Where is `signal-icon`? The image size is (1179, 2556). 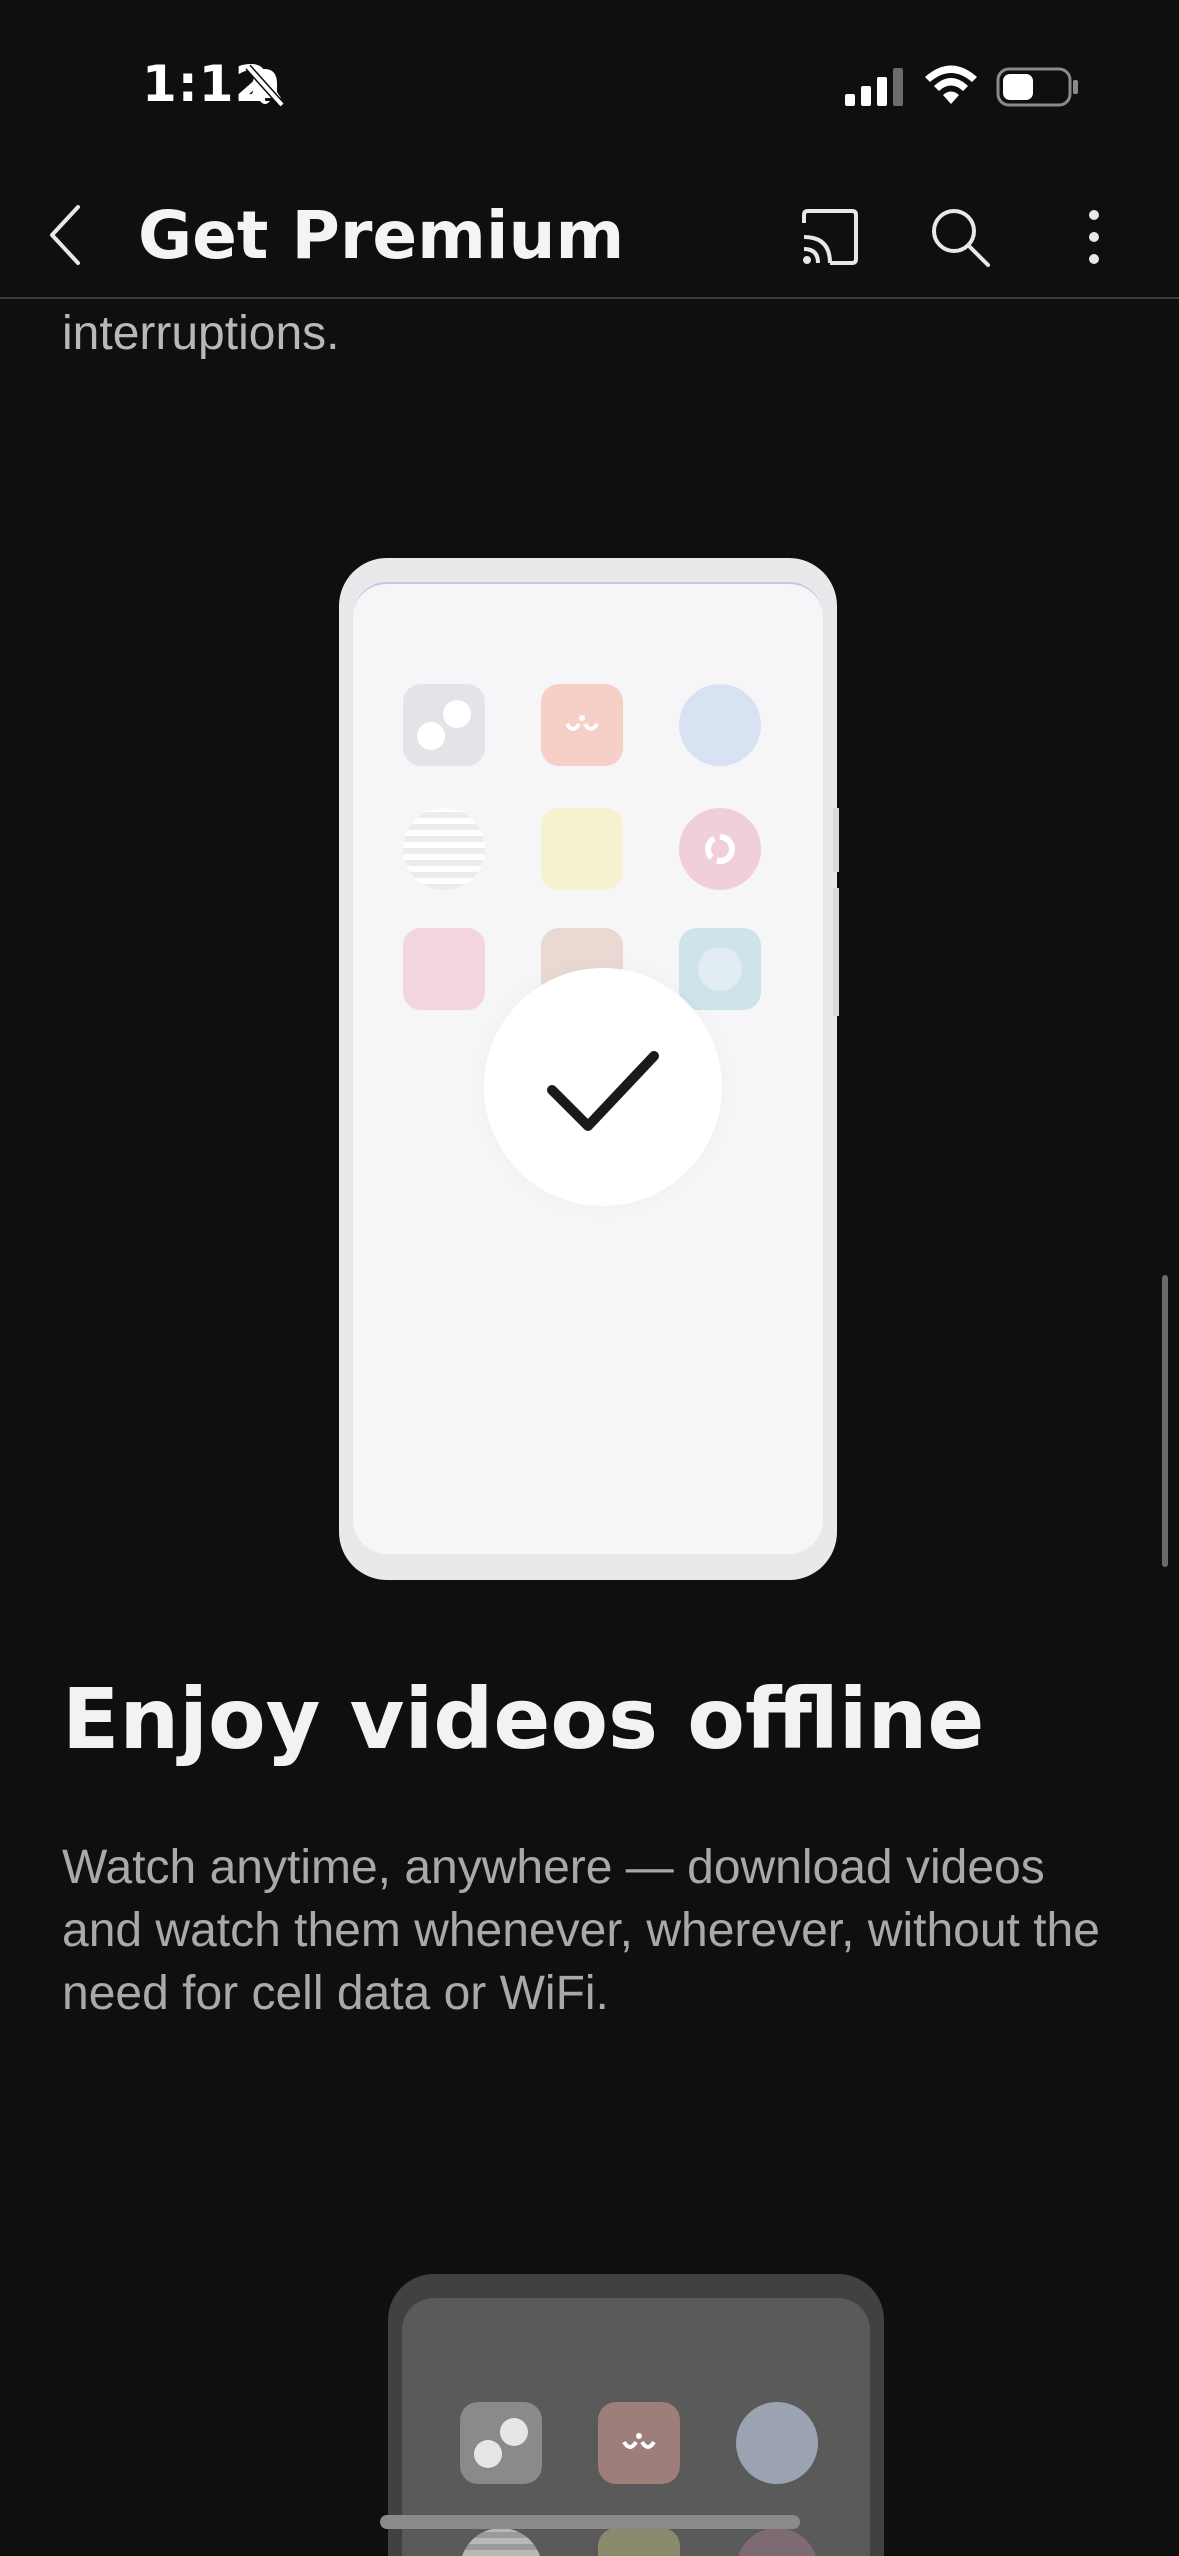
signal-icon is located at coordinates (874, 87).